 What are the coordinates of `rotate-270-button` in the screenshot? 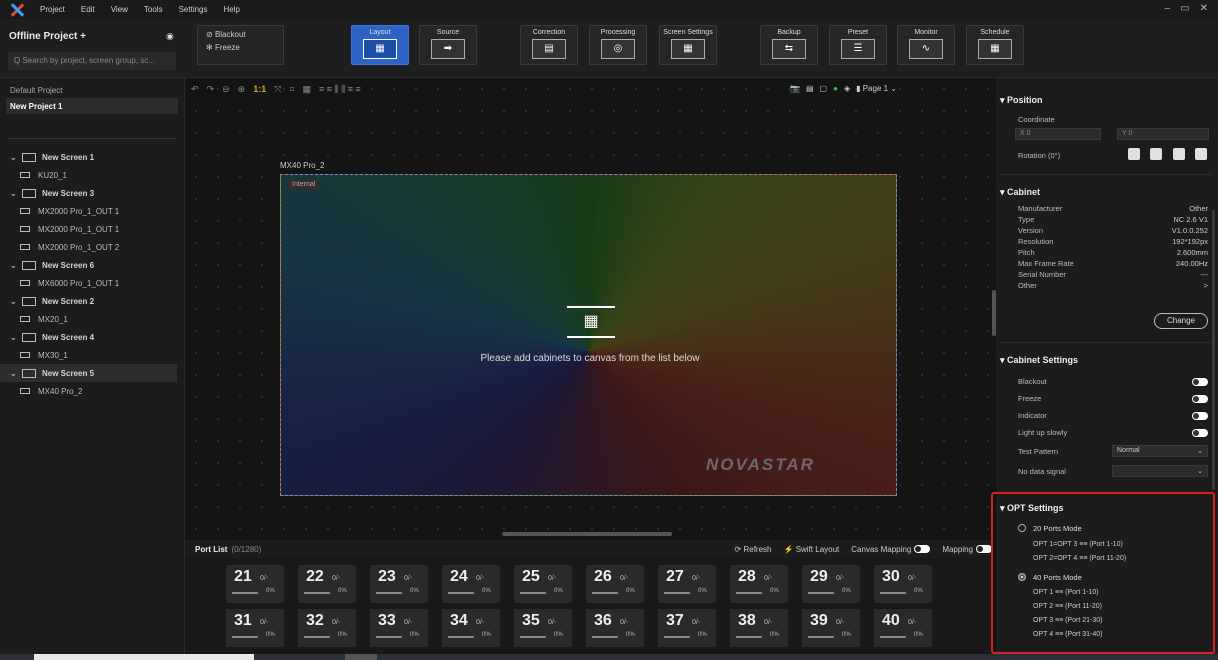 It's located at (1201, 154).